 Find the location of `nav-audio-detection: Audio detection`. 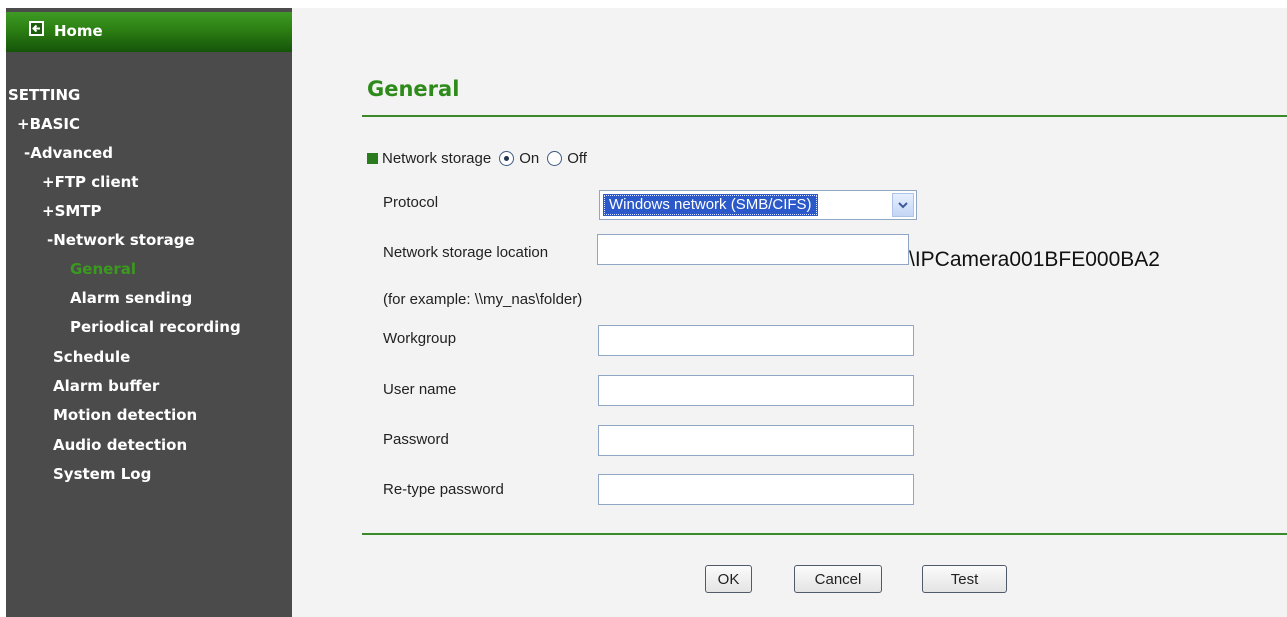

nav-audio-detection: Audio detection is located at coordinates (120, 445).